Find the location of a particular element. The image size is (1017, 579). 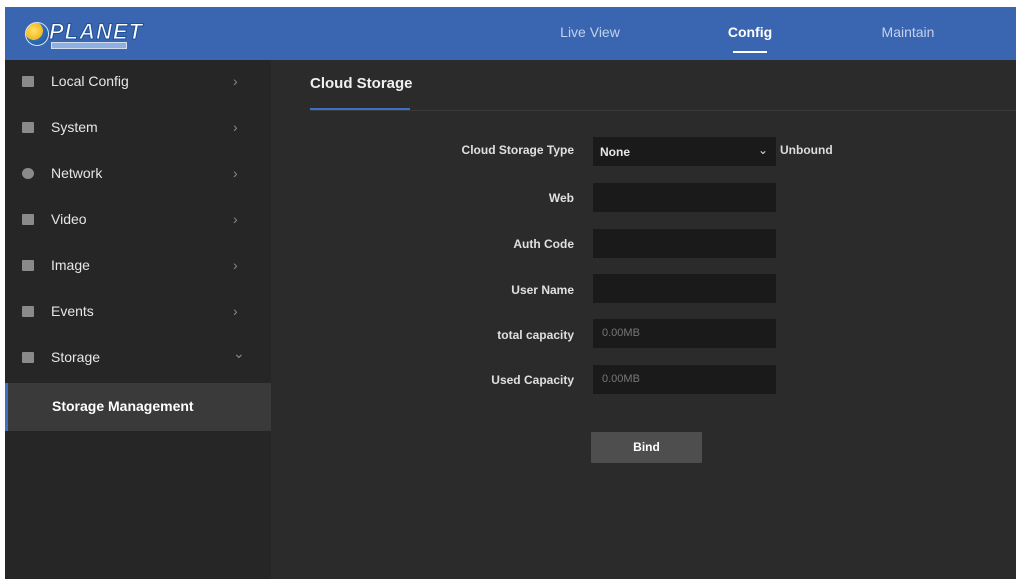

tab-config-label: Config is located at coordinates (750, 32).